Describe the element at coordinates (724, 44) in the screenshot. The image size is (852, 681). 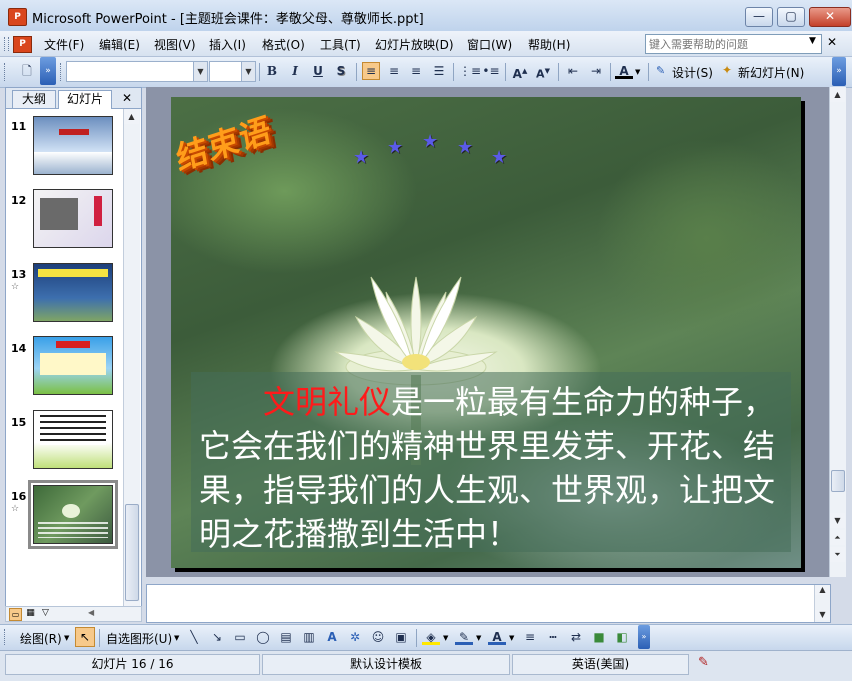
I see `help-search-input` at that location.